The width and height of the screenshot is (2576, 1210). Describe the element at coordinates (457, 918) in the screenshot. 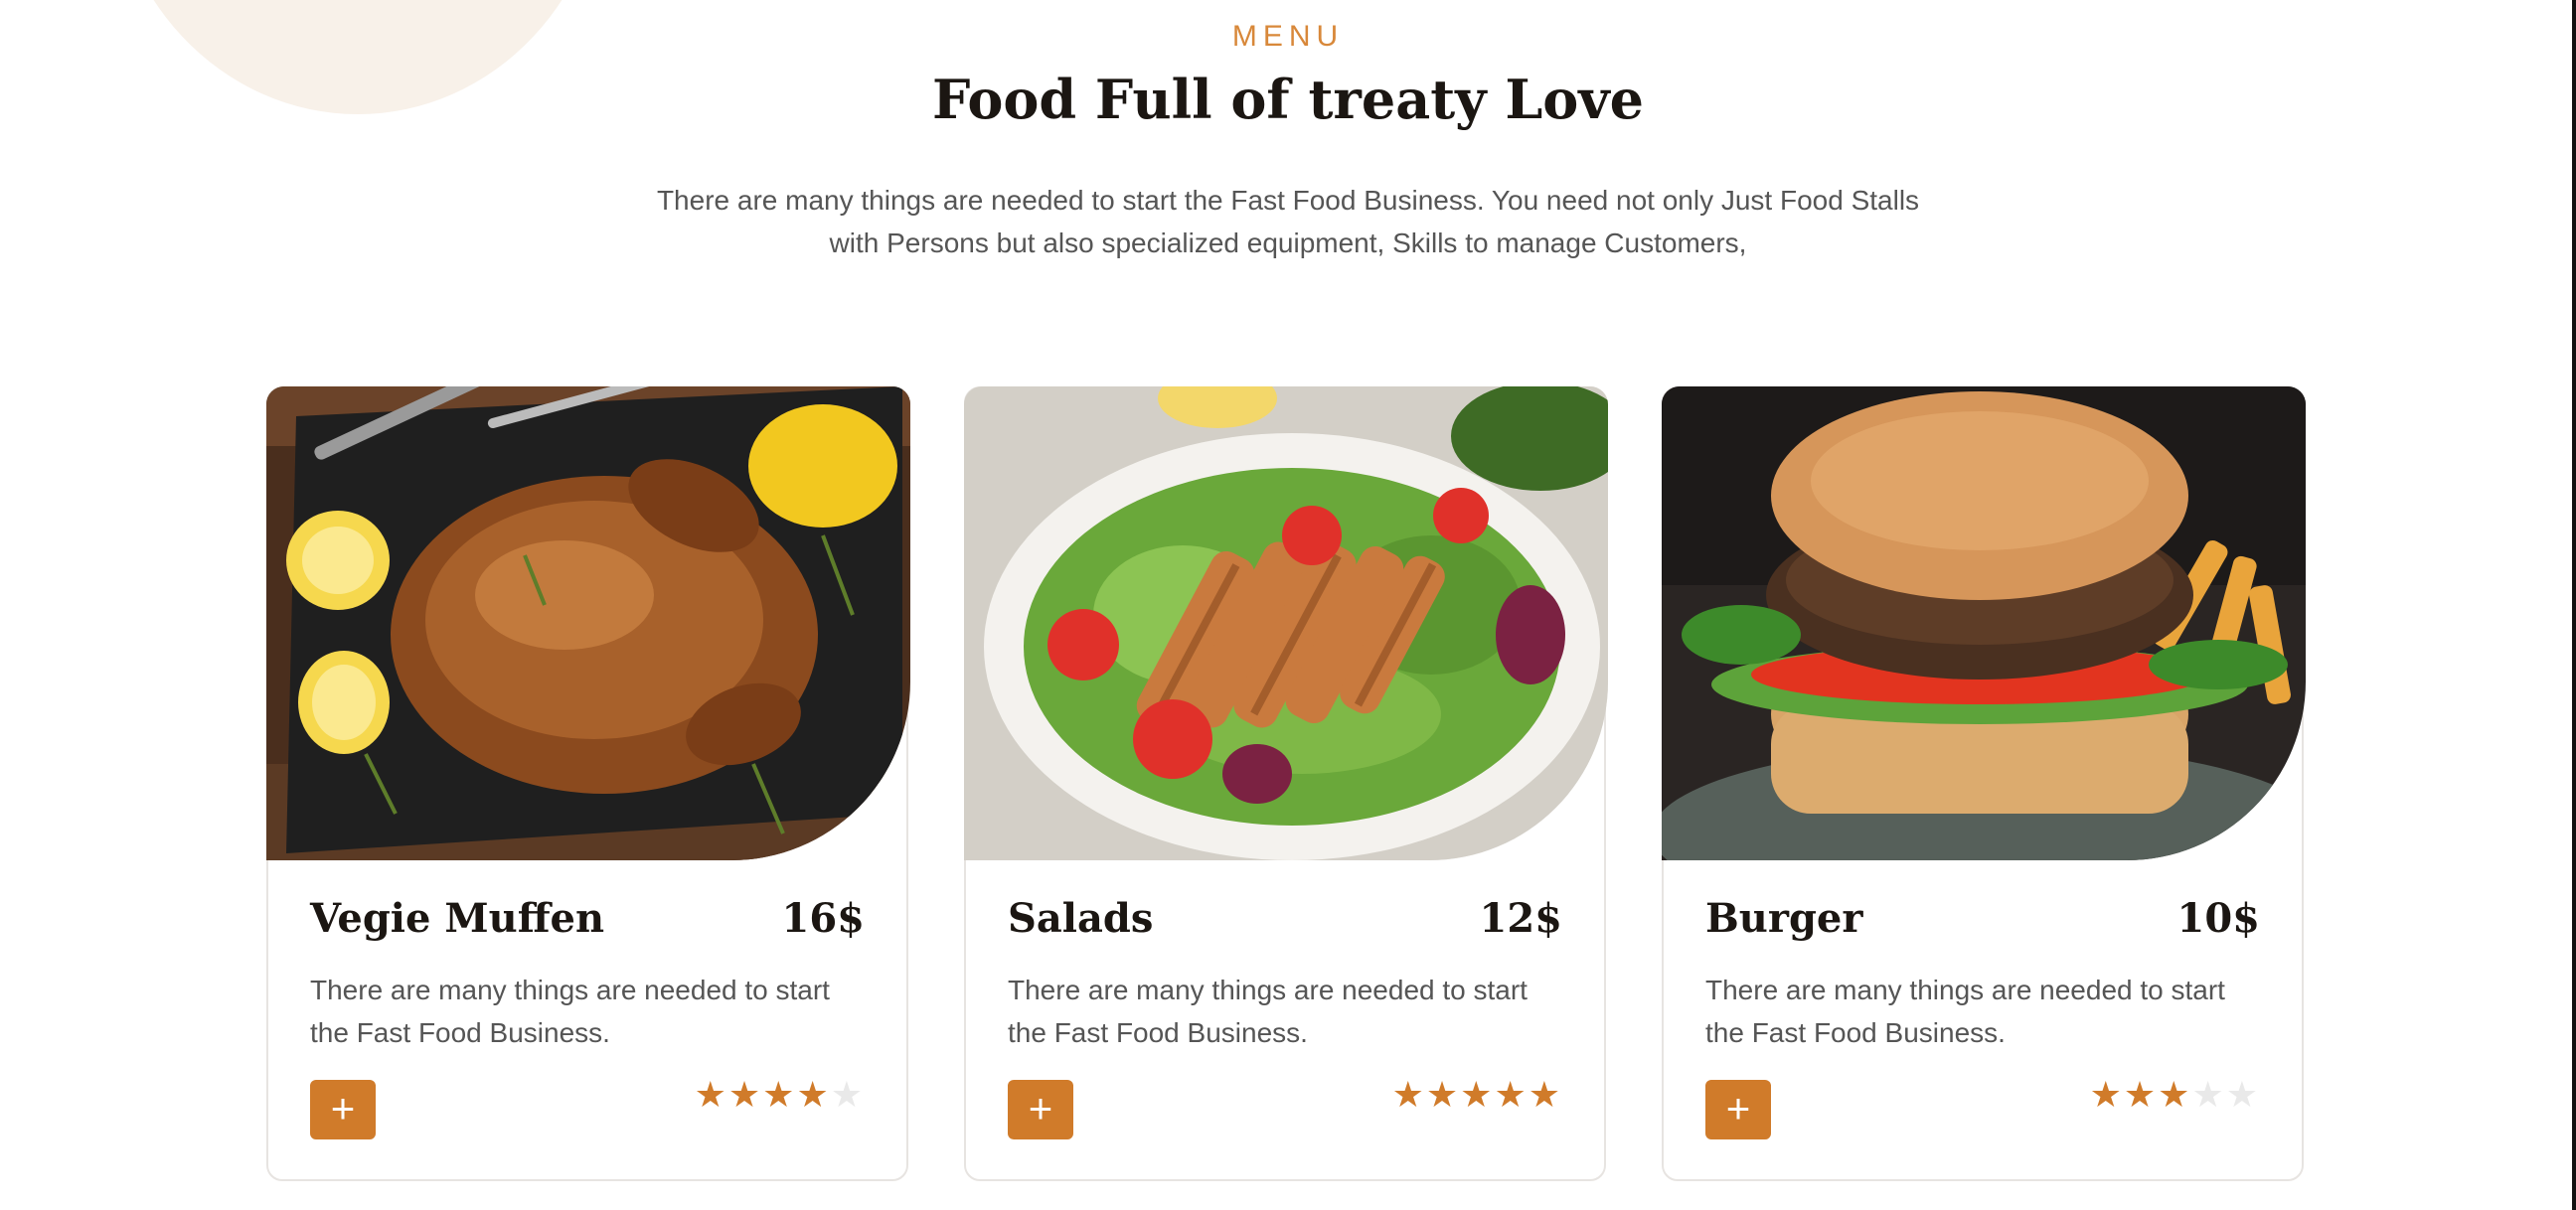

I see `card-title: Vegie Muffen` at that location.